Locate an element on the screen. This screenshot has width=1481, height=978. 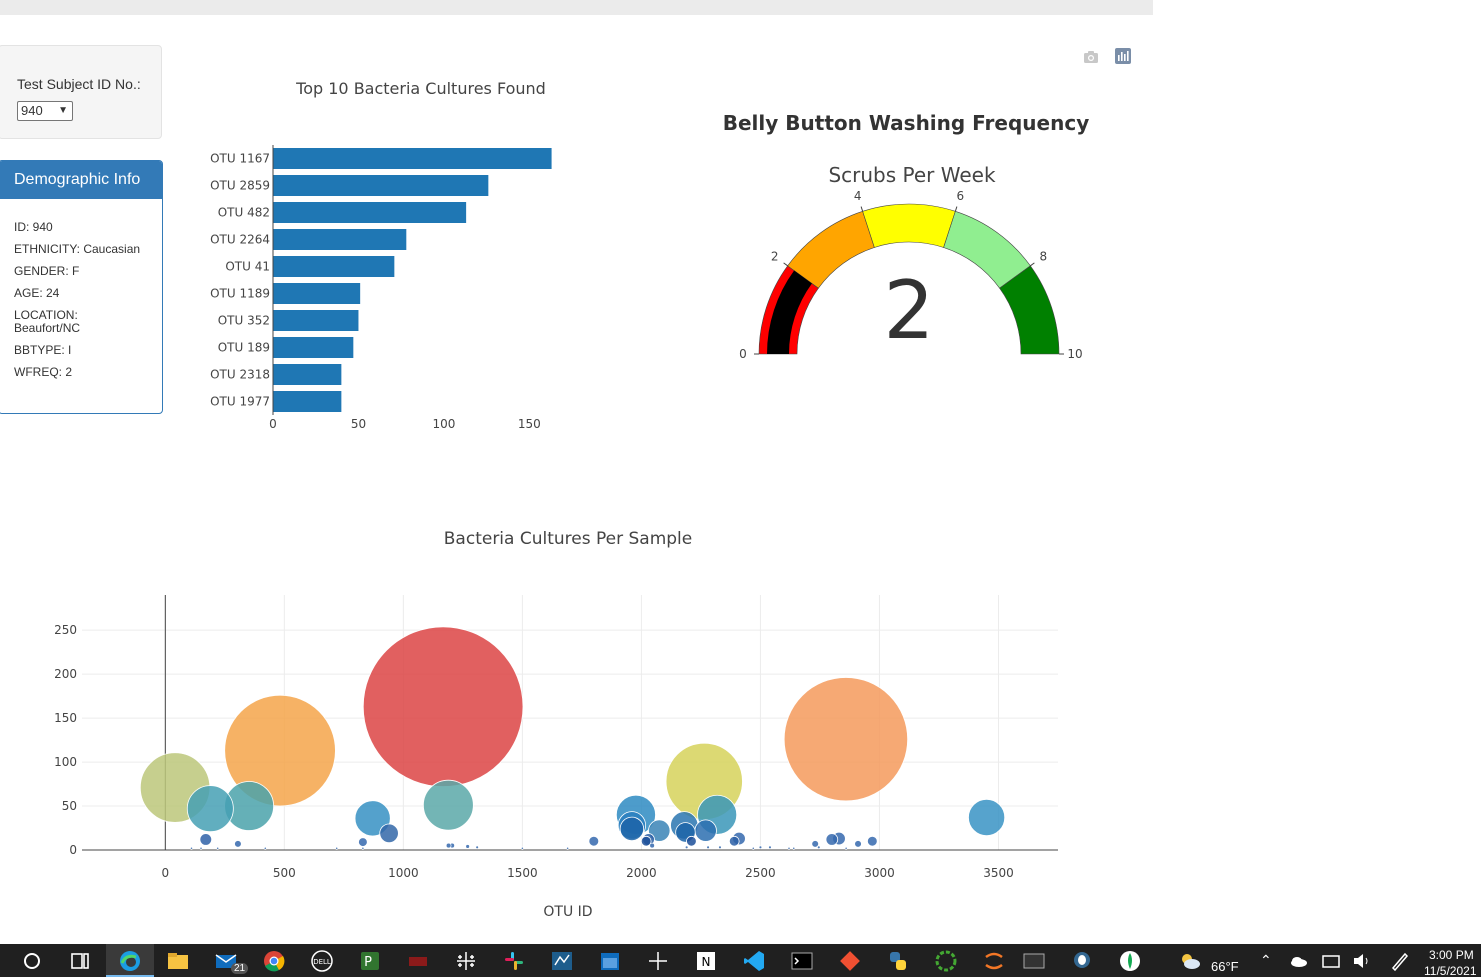
postgresql-icon is located at coordinates (1082, 961).